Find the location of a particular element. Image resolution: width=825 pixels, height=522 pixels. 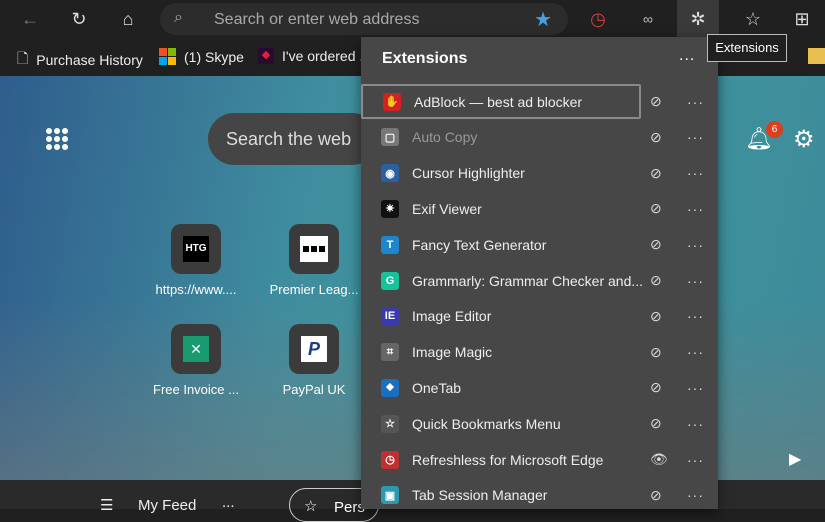

extension-icon: ◉ is located at coordinates (390, 173).